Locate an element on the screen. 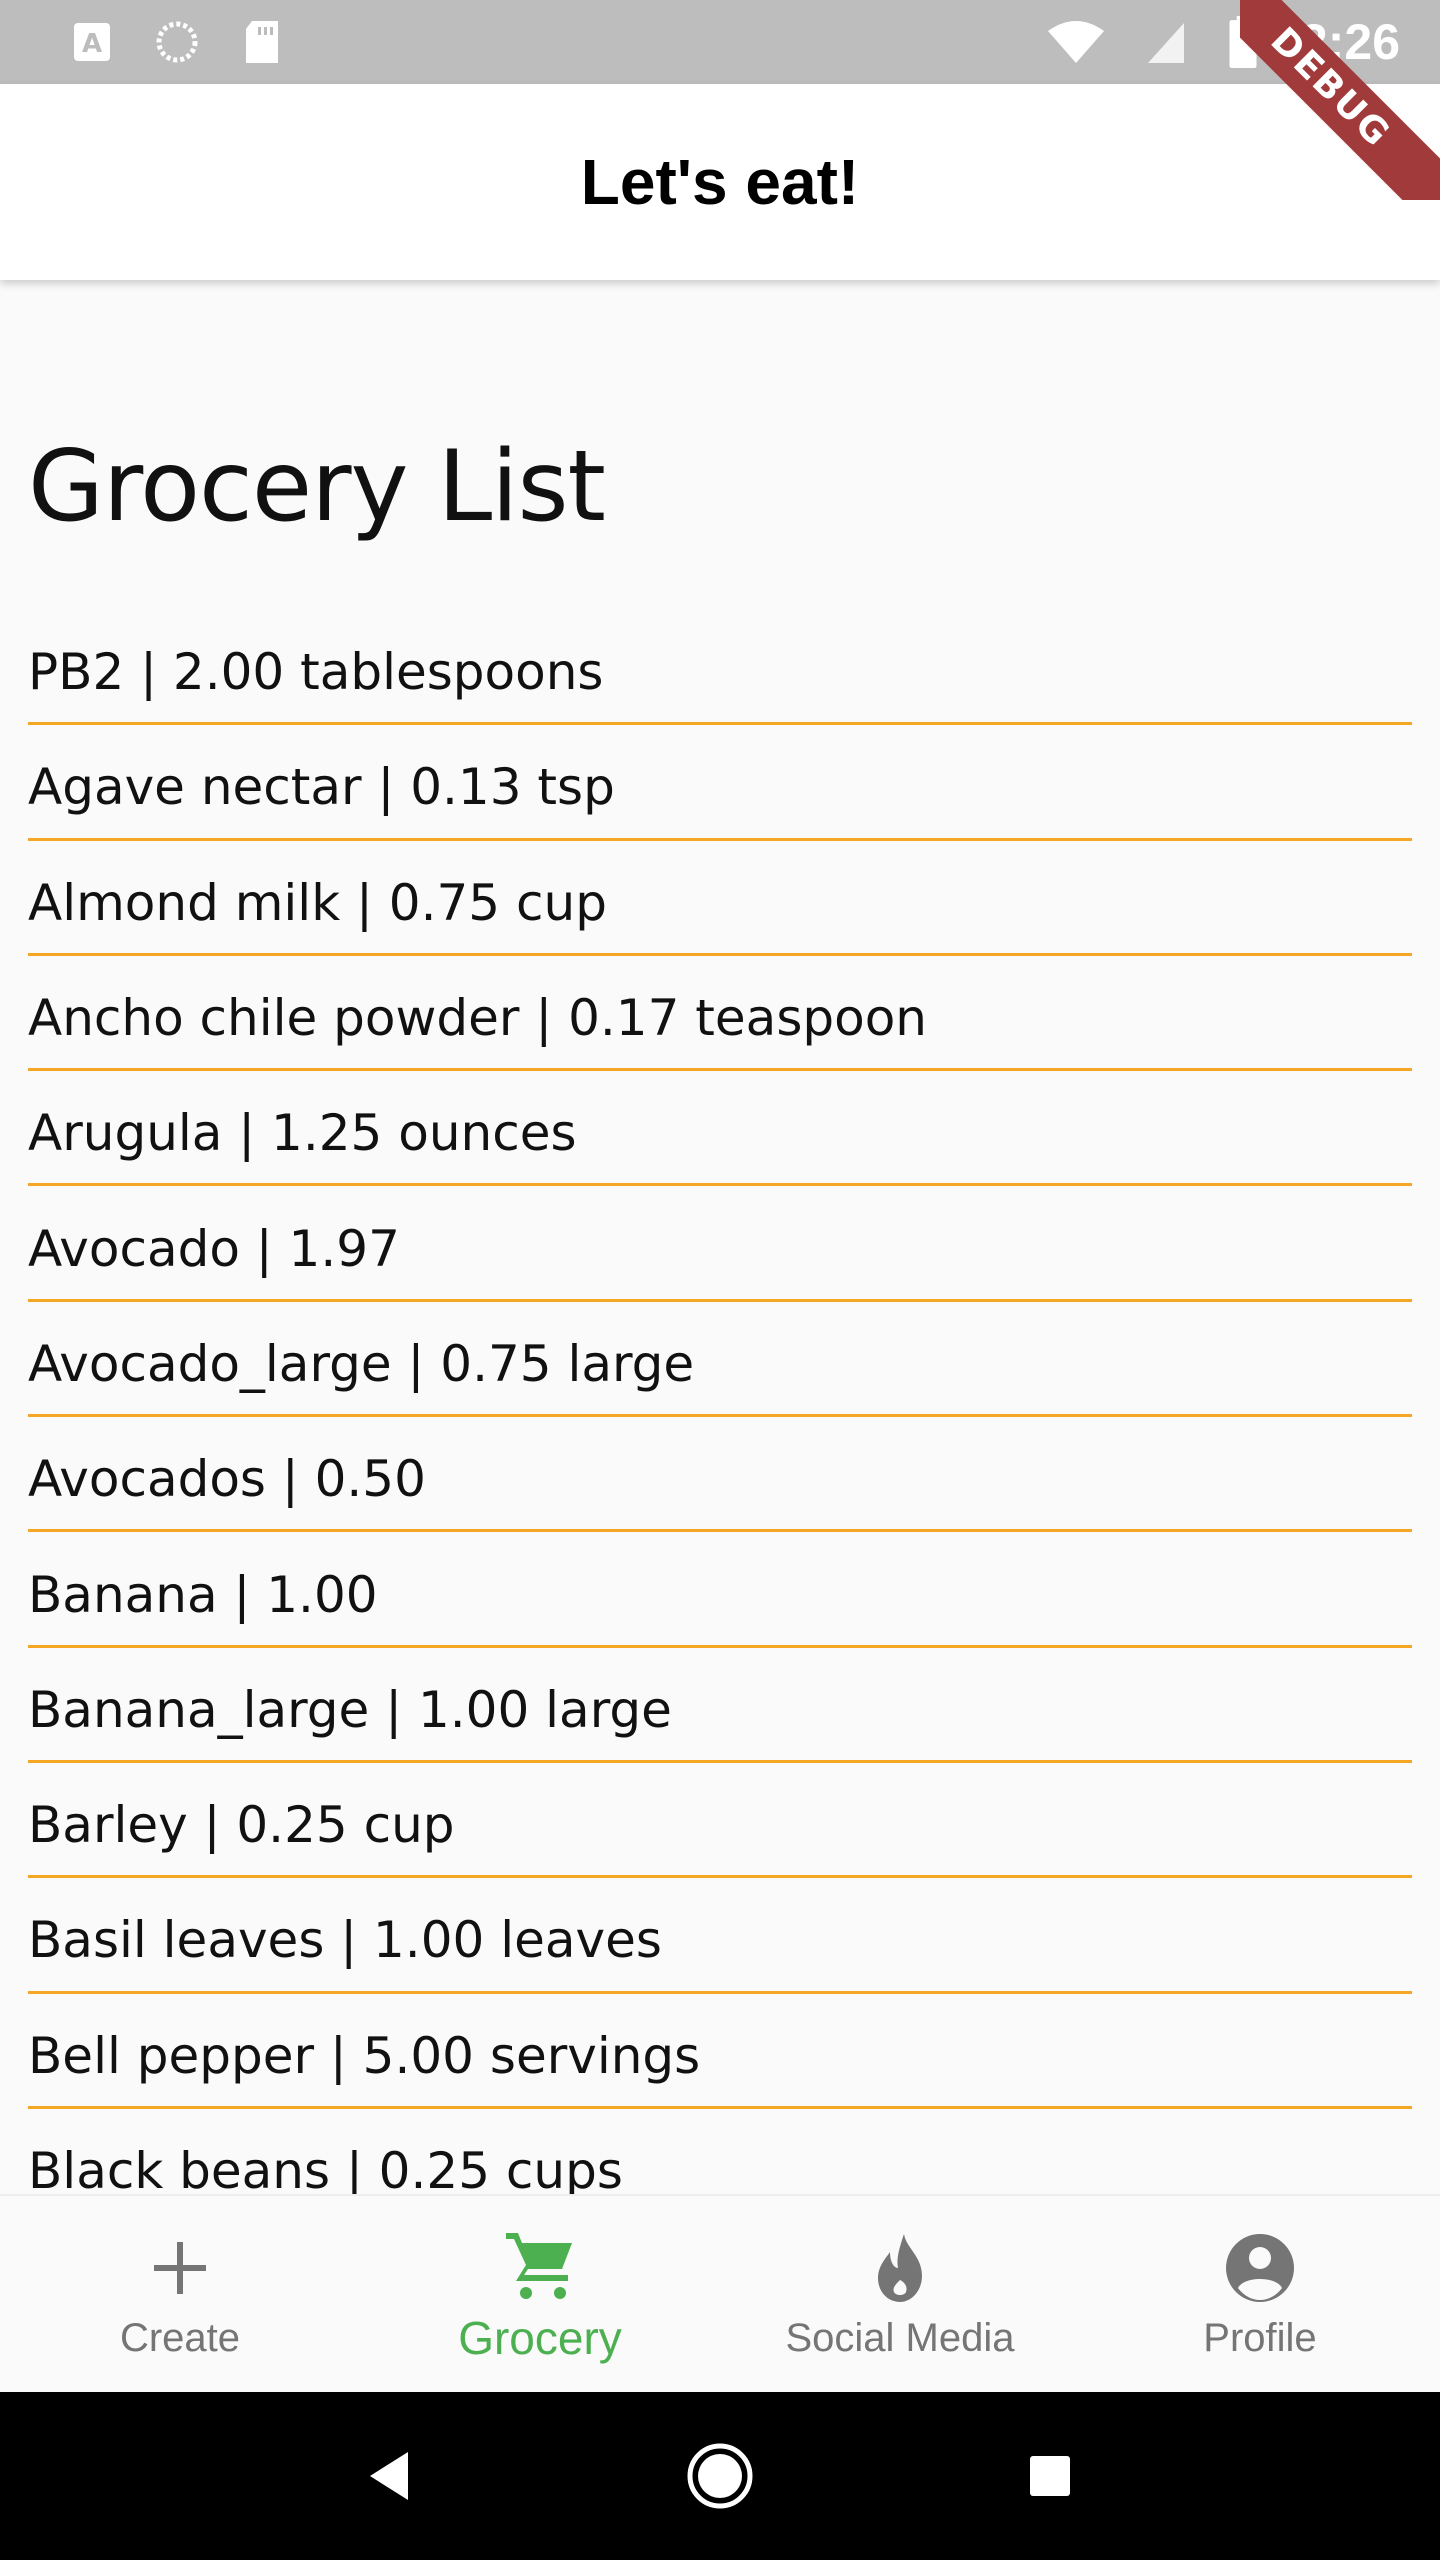  grocery-list-item: Basil leaves | 1.00 leaves is located at coordinates (720, 1936).